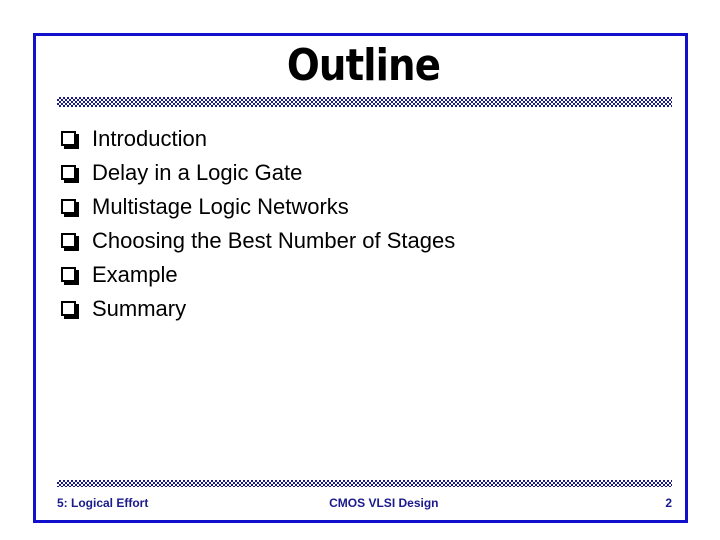 The image size is (720, 540). I want to click on list-item: Summary, so click(364, 309).